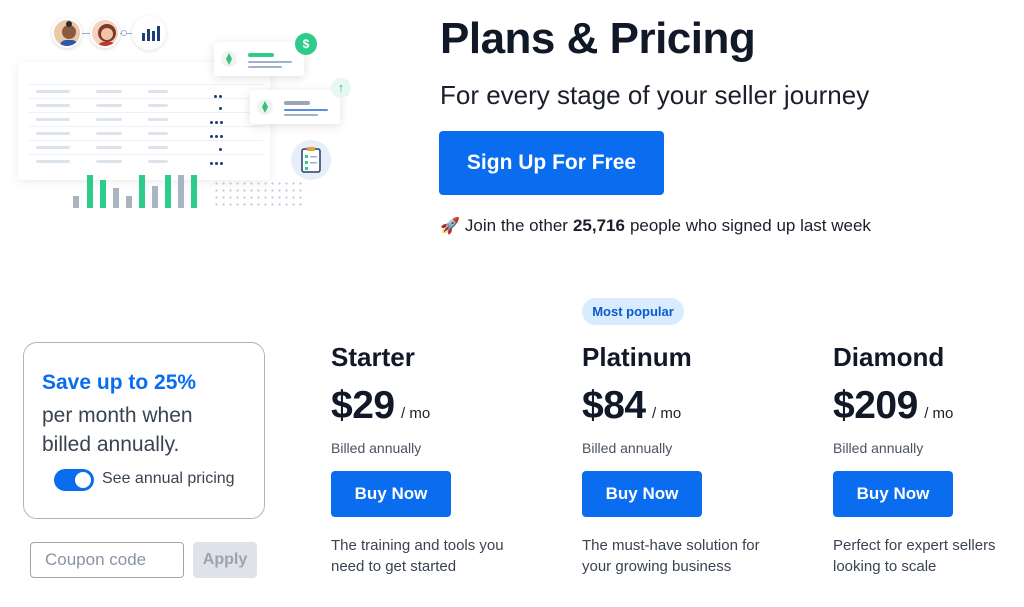 This screenshot has height=607, width=1024. What do you see at coordinates (341, 88) in the screenshot?
I see `arrow-up-icon: ↑` at bounding box center [341, 88].